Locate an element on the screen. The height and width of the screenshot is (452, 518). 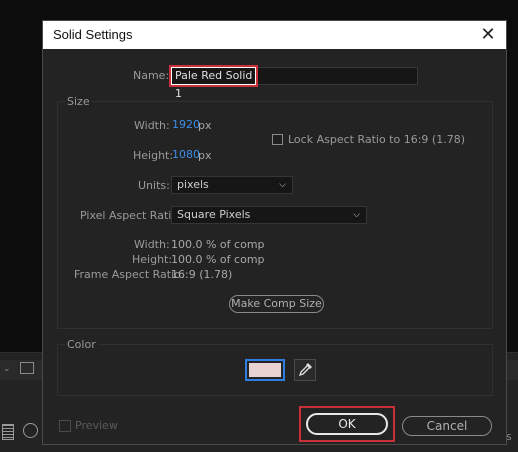
name-label: Name: is located at coordinates (151, 75).